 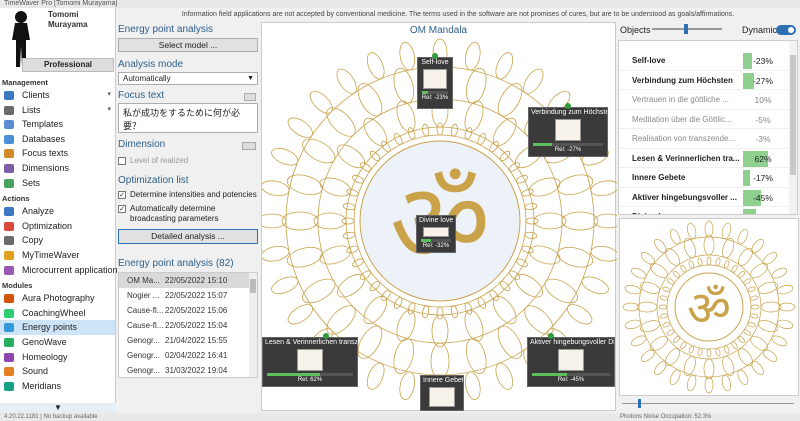 I want to click on analysis-mode-title: Analysis mode, so click(x=151, y=64).